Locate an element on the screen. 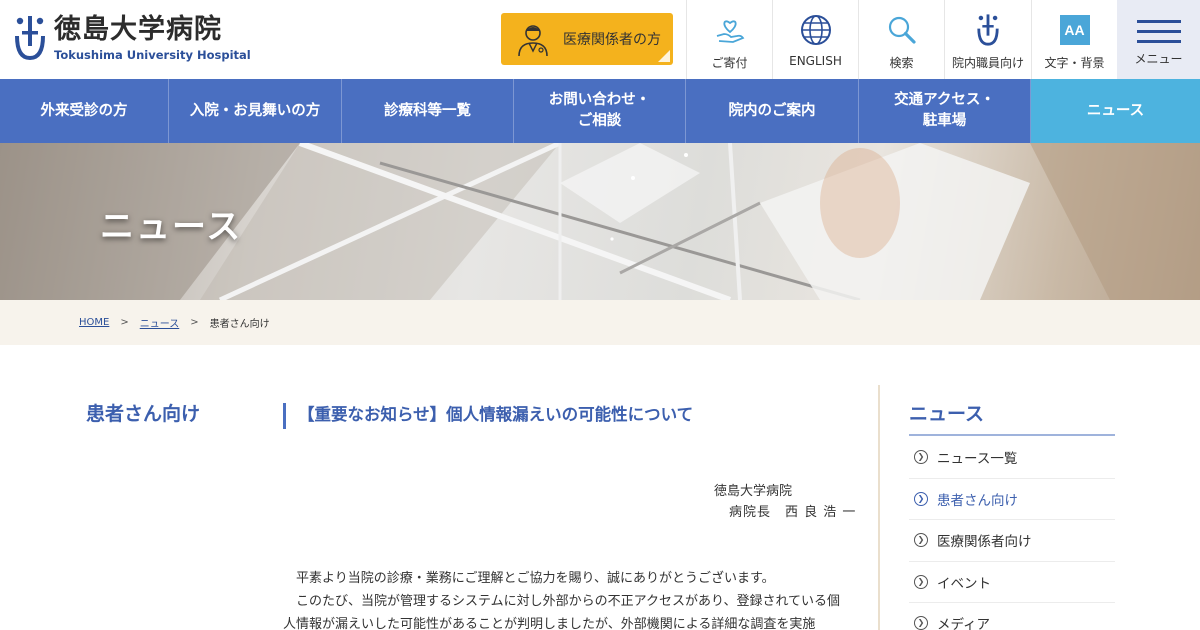  globe-icon is located at coordinates (815, 30).